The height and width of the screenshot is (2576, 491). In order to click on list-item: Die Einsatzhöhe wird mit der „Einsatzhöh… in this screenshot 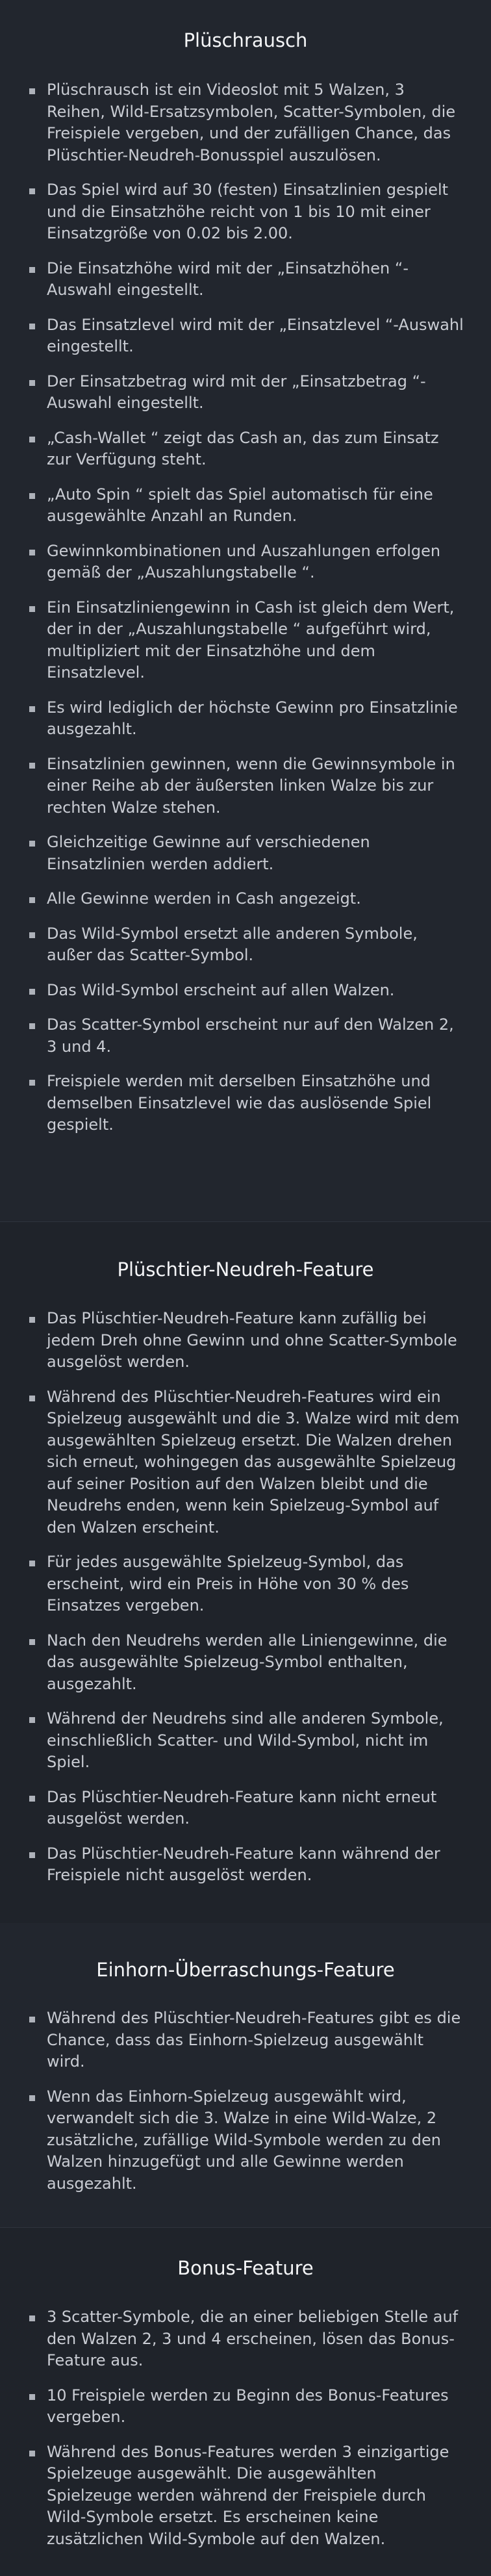, I will do `click(245, 279)`.